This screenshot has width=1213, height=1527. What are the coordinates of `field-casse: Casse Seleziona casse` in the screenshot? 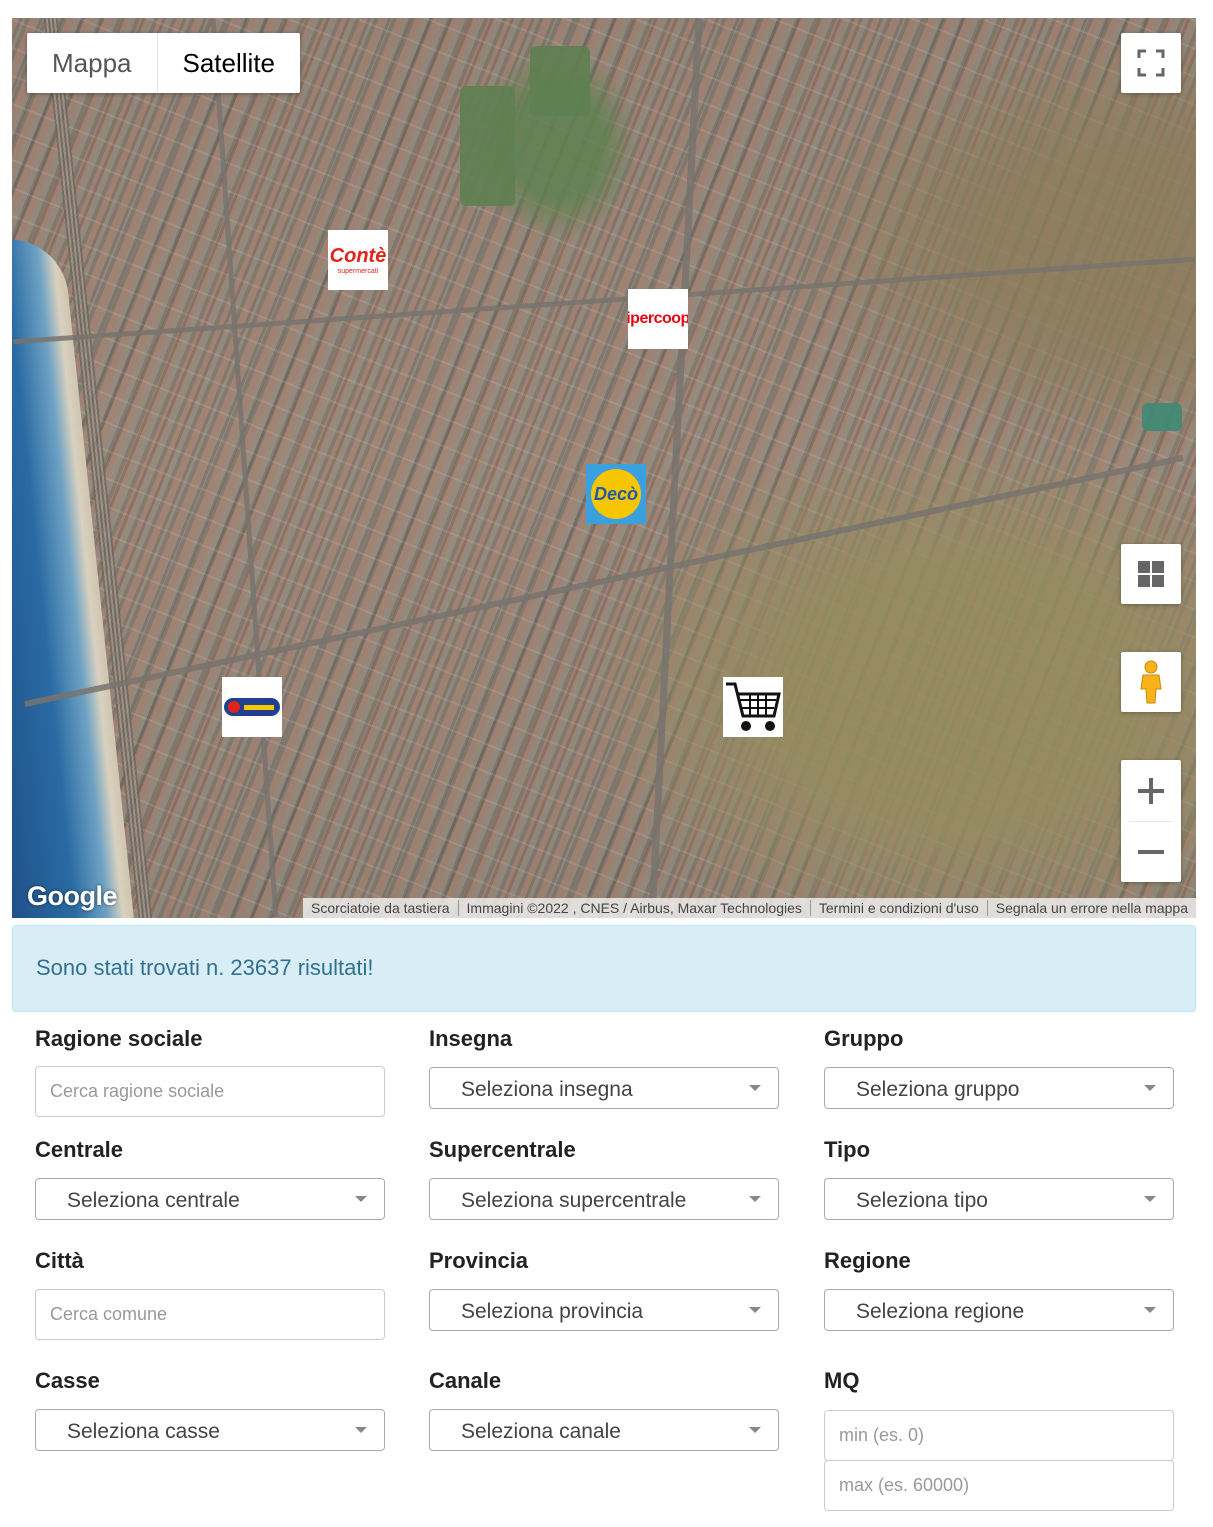 It's located at (210, 1409).